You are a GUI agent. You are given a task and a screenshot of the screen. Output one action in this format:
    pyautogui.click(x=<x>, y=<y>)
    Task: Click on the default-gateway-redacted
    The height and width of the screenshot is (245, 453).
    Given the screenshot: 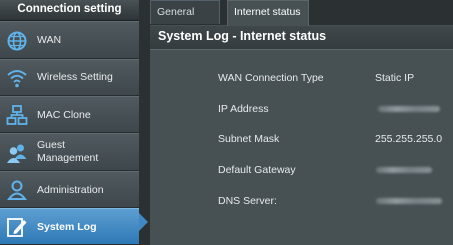 What is the action you would take?
    pyautogui.click(x=404, y=170)
    